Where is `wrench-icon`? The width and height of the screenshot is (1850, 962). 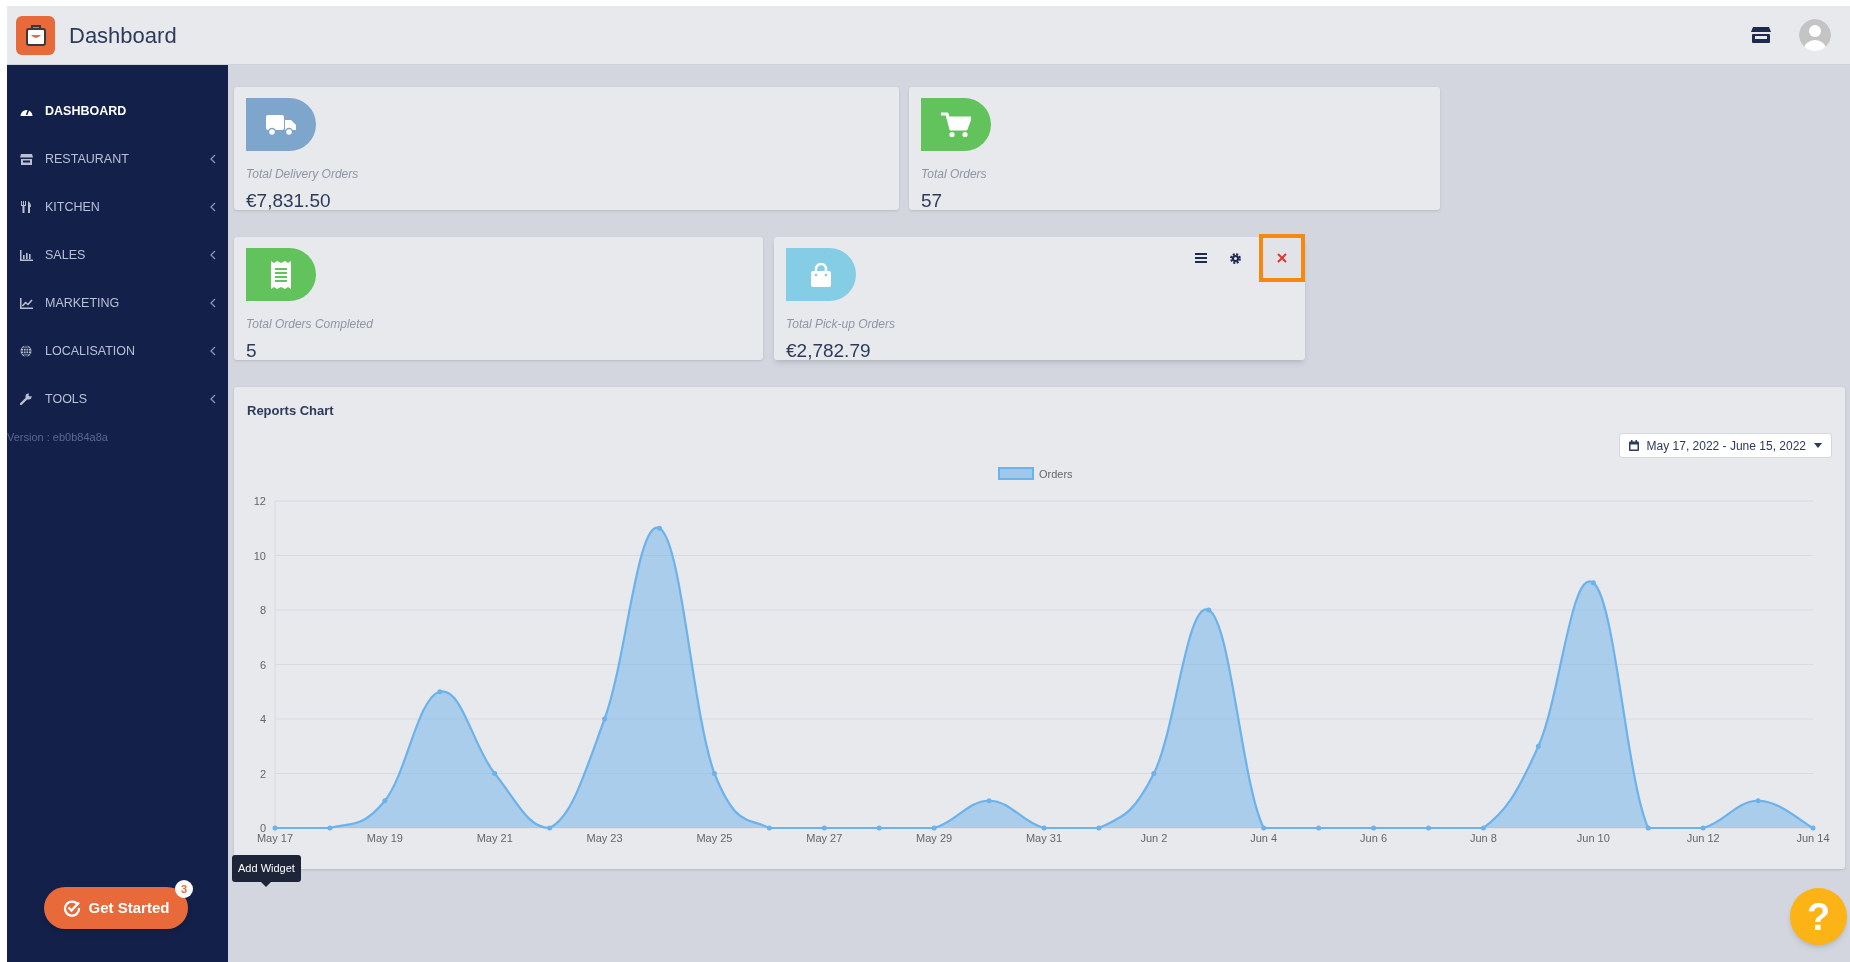
wrench-icon is located at coordinates (26, 399).